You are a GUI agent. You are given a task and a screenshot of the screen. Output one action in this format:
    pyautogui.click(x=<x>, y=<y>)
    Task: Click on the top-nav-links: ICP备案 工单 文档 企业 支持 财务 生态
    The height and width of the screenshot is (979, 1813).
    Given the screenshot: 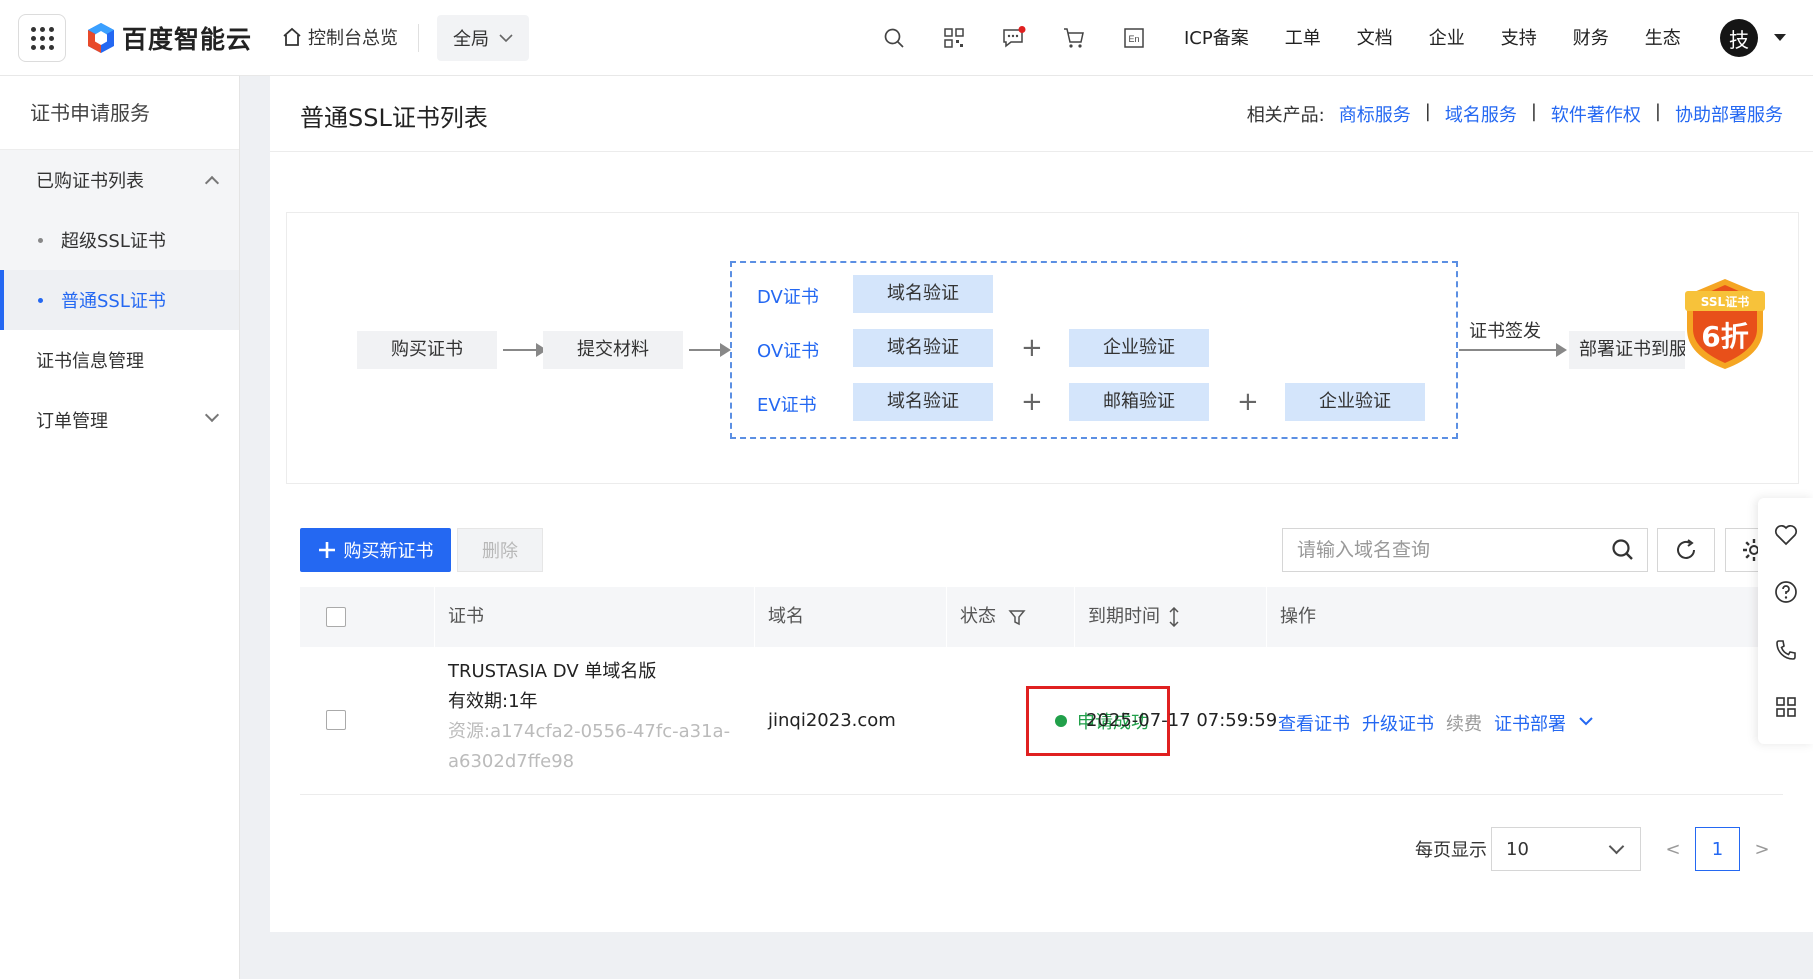 What is the action you would take?
    pyautogui.click(x=1432, y=37)
    